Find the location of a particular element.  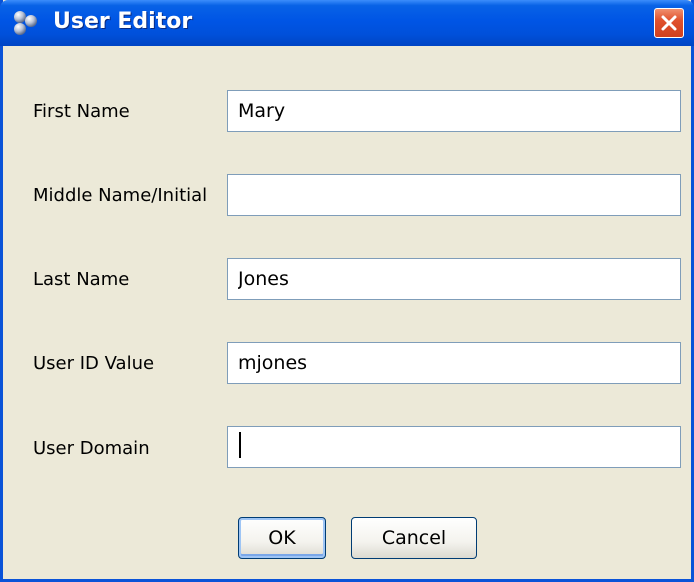

title-bar: User Editor is located at coordinates (347, 23).